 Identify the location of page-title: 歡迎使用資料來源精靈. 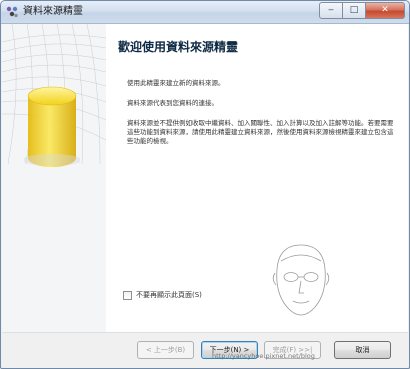
(178, 47).